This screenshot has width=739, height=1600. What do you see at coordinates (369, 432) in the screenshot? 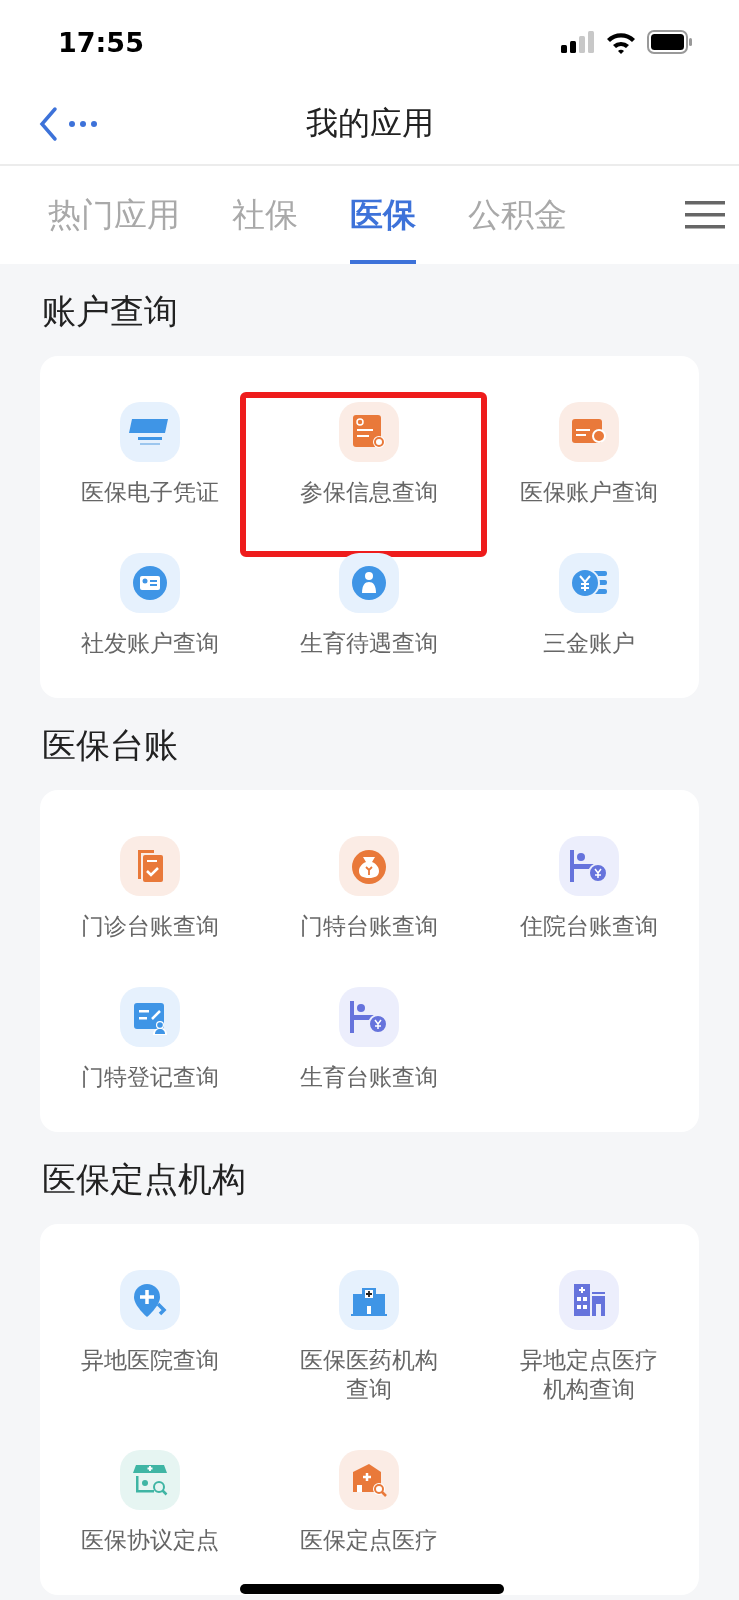
I see `document-search-icon` at bounding box center [369, 432].